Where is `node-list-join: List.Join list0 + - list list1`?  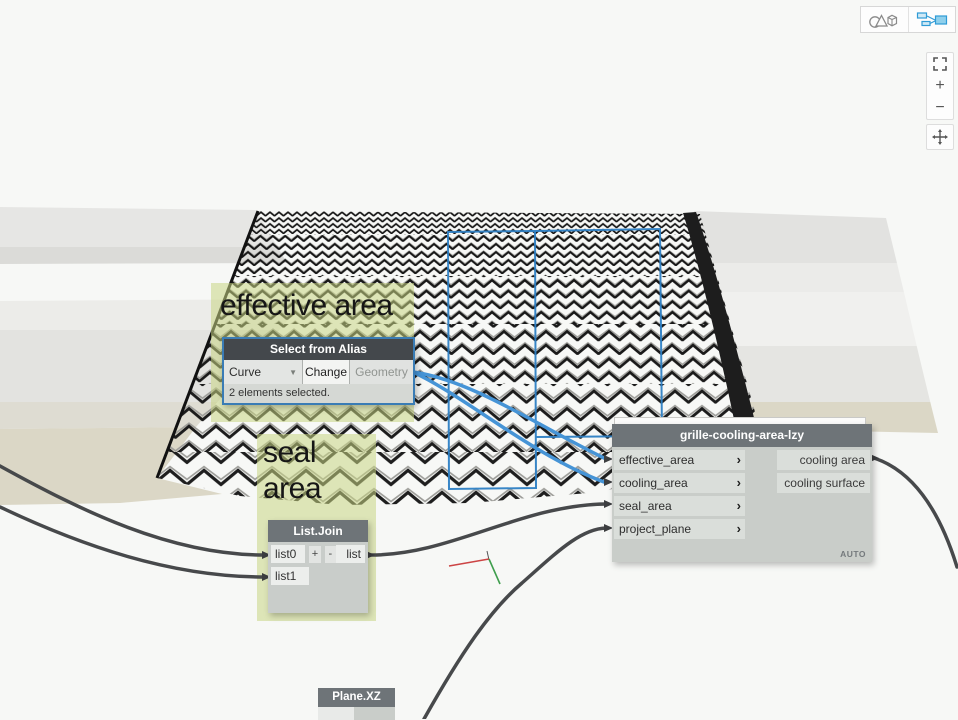
node-list-join: List.Join list0 + - list list1 is located at coordinates (318, 566).